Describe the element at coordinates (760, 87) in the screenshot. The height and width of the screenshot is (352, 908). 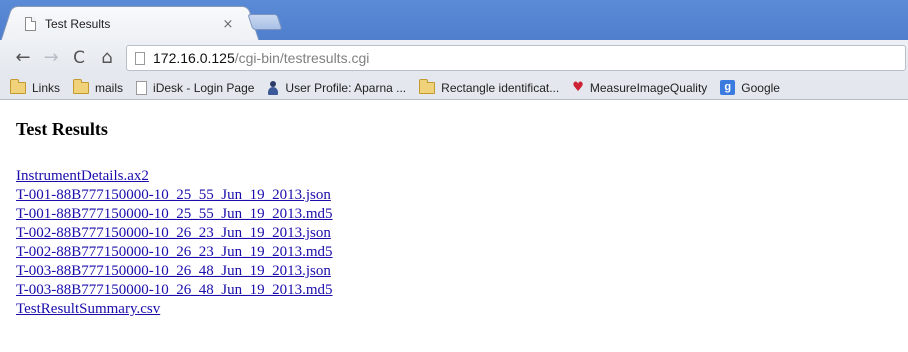
I see `bookmark-label: Google` at that location.